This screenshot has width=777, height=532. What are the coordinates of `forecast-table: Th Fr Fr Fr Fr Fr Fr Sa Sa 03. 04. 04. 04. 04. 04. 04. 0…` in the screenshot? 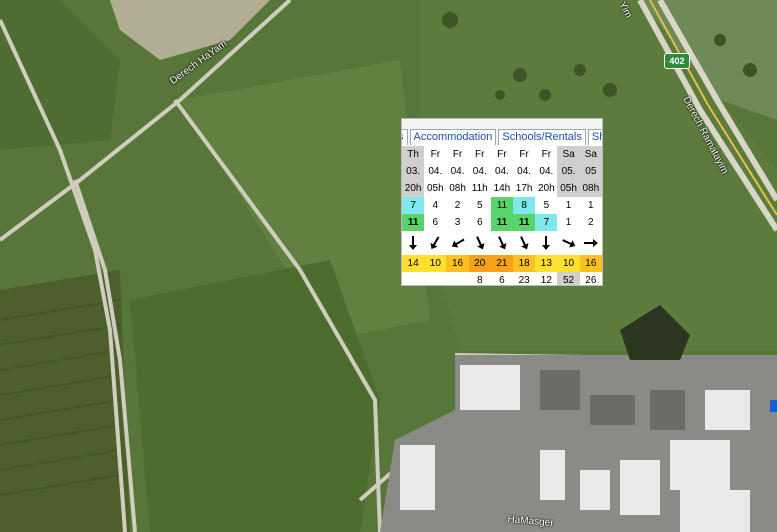 It's located at (502, 216).